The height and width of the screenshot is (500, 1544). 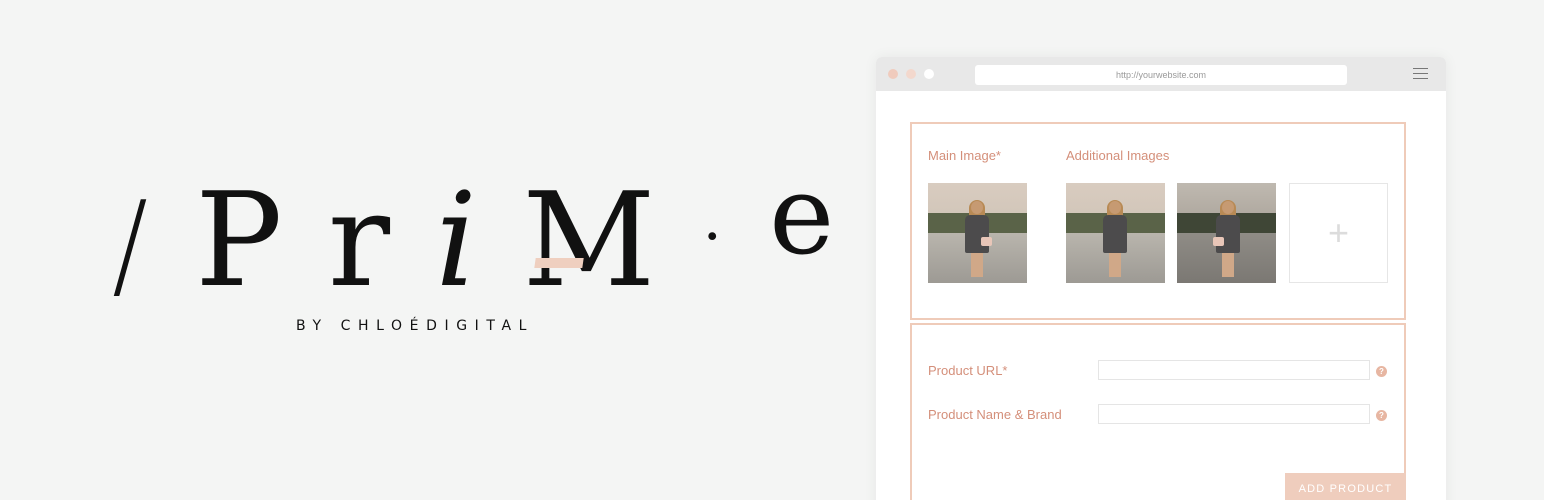 What do you see at coordinates (415, 326) in the screenshot?
I see `tagline: BY CHLOÉDIGITAL` at bounding box center [415, 326].